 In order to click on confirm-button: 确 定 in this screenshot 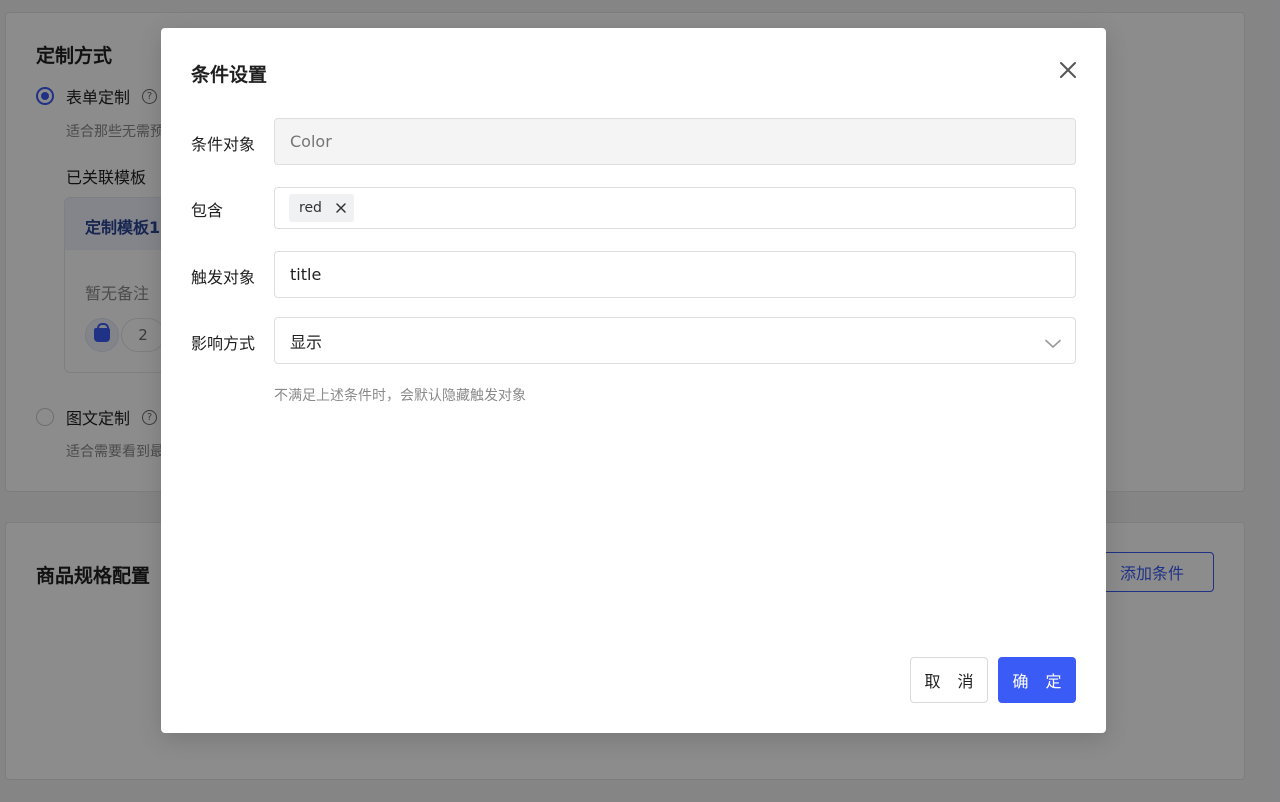, I will do `click(1037, 680)`.